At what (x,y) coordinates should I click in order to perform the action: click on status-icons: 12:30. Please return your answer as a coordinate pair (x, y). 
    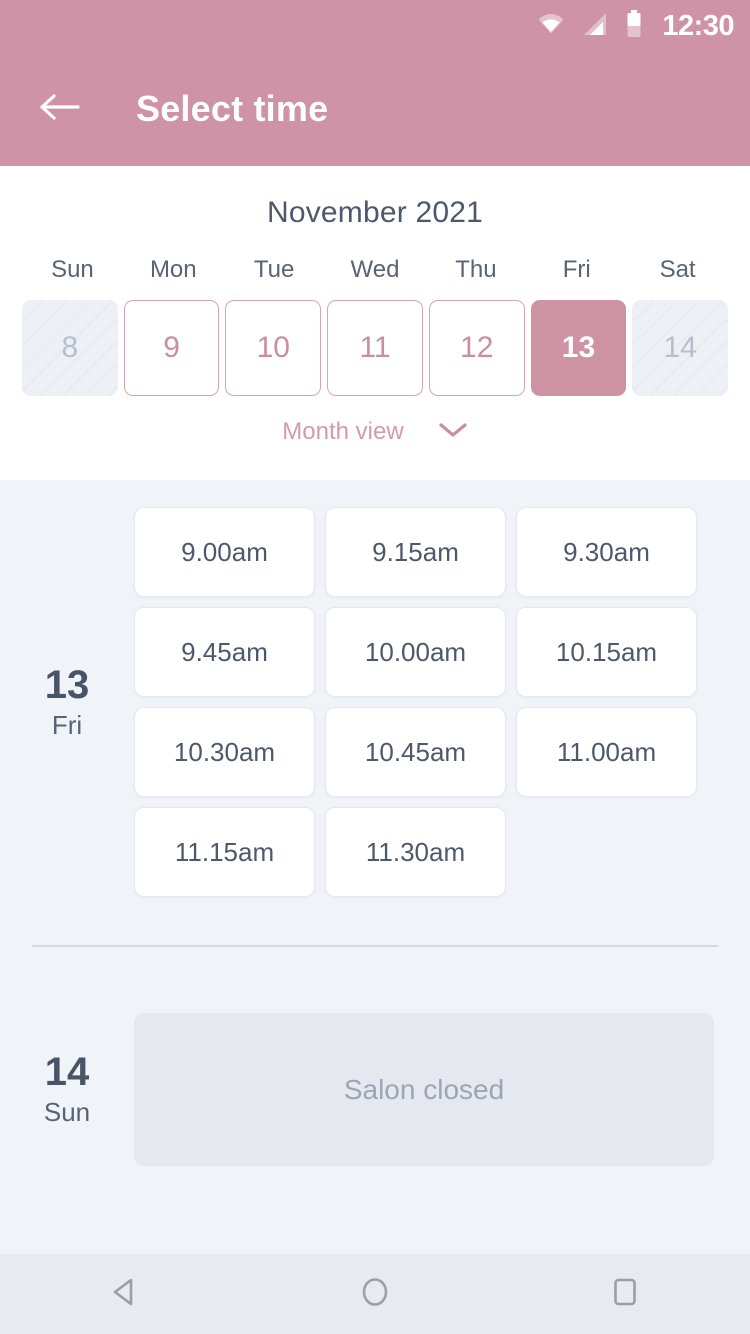
    Looking at the image, I should click on (635, 26).